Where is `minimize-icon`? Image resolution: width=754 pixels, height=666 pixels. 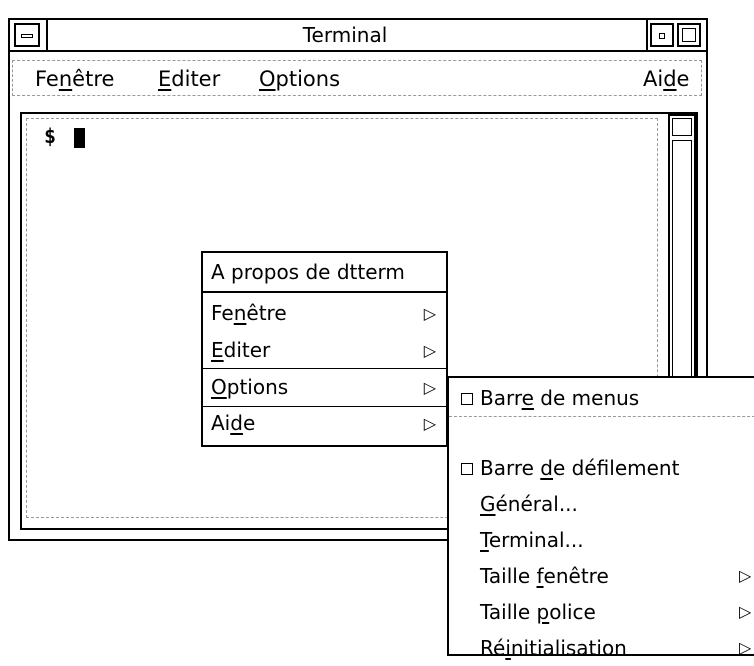 minimize-icon is located at coordinates (662, 36).